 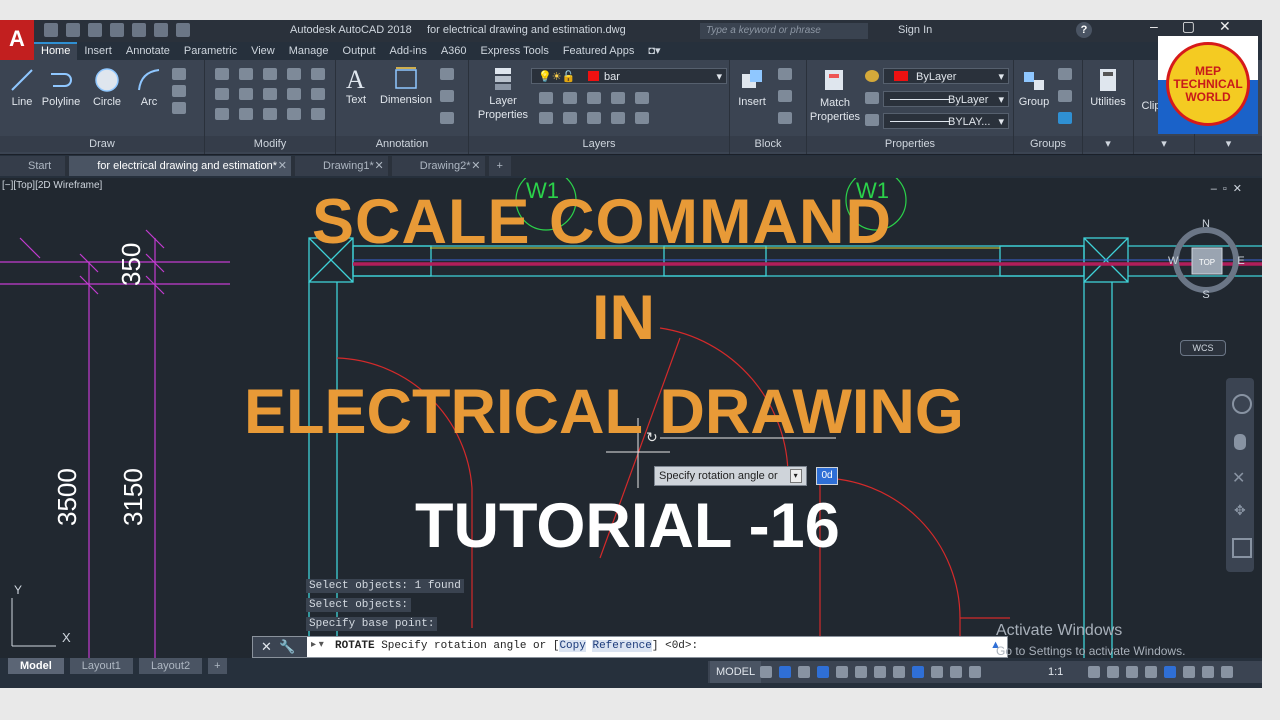 What do you see at coordinates (642, 98) in the screenshot?
I see `layer-match-icon` at bounding box center [642, 98].